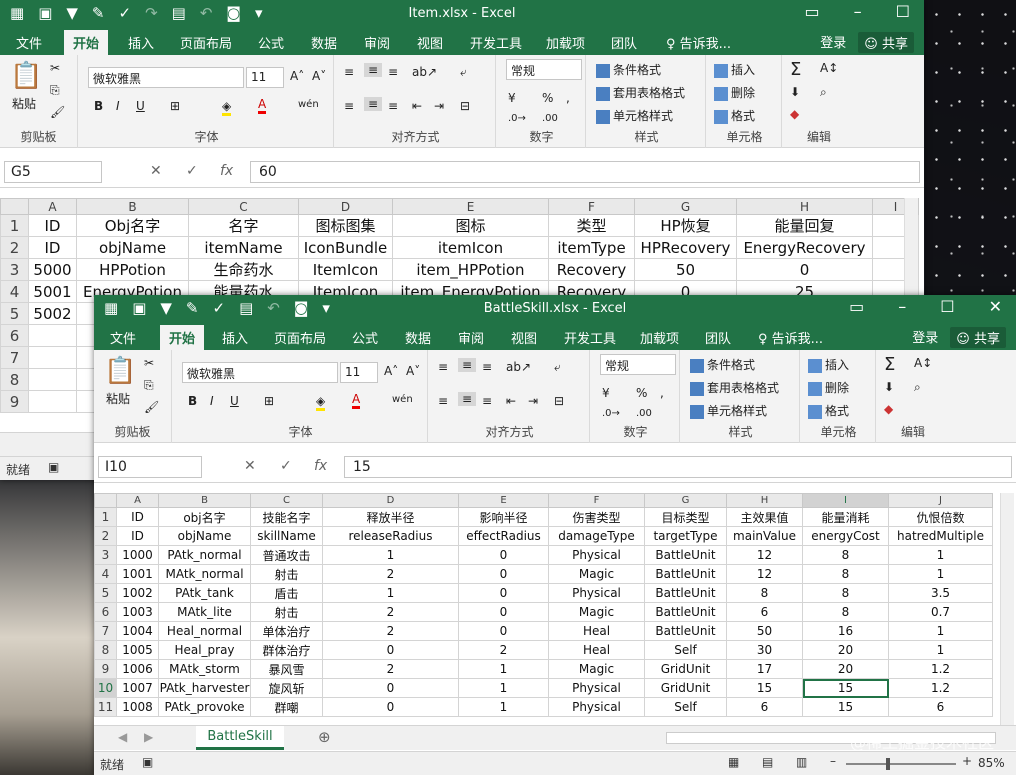 The image size is (1016, 775). What do you see at coordinates (373, 104) in the screenshot?
I see `align-center-icon: ≡` at bounding box center [373, 104].